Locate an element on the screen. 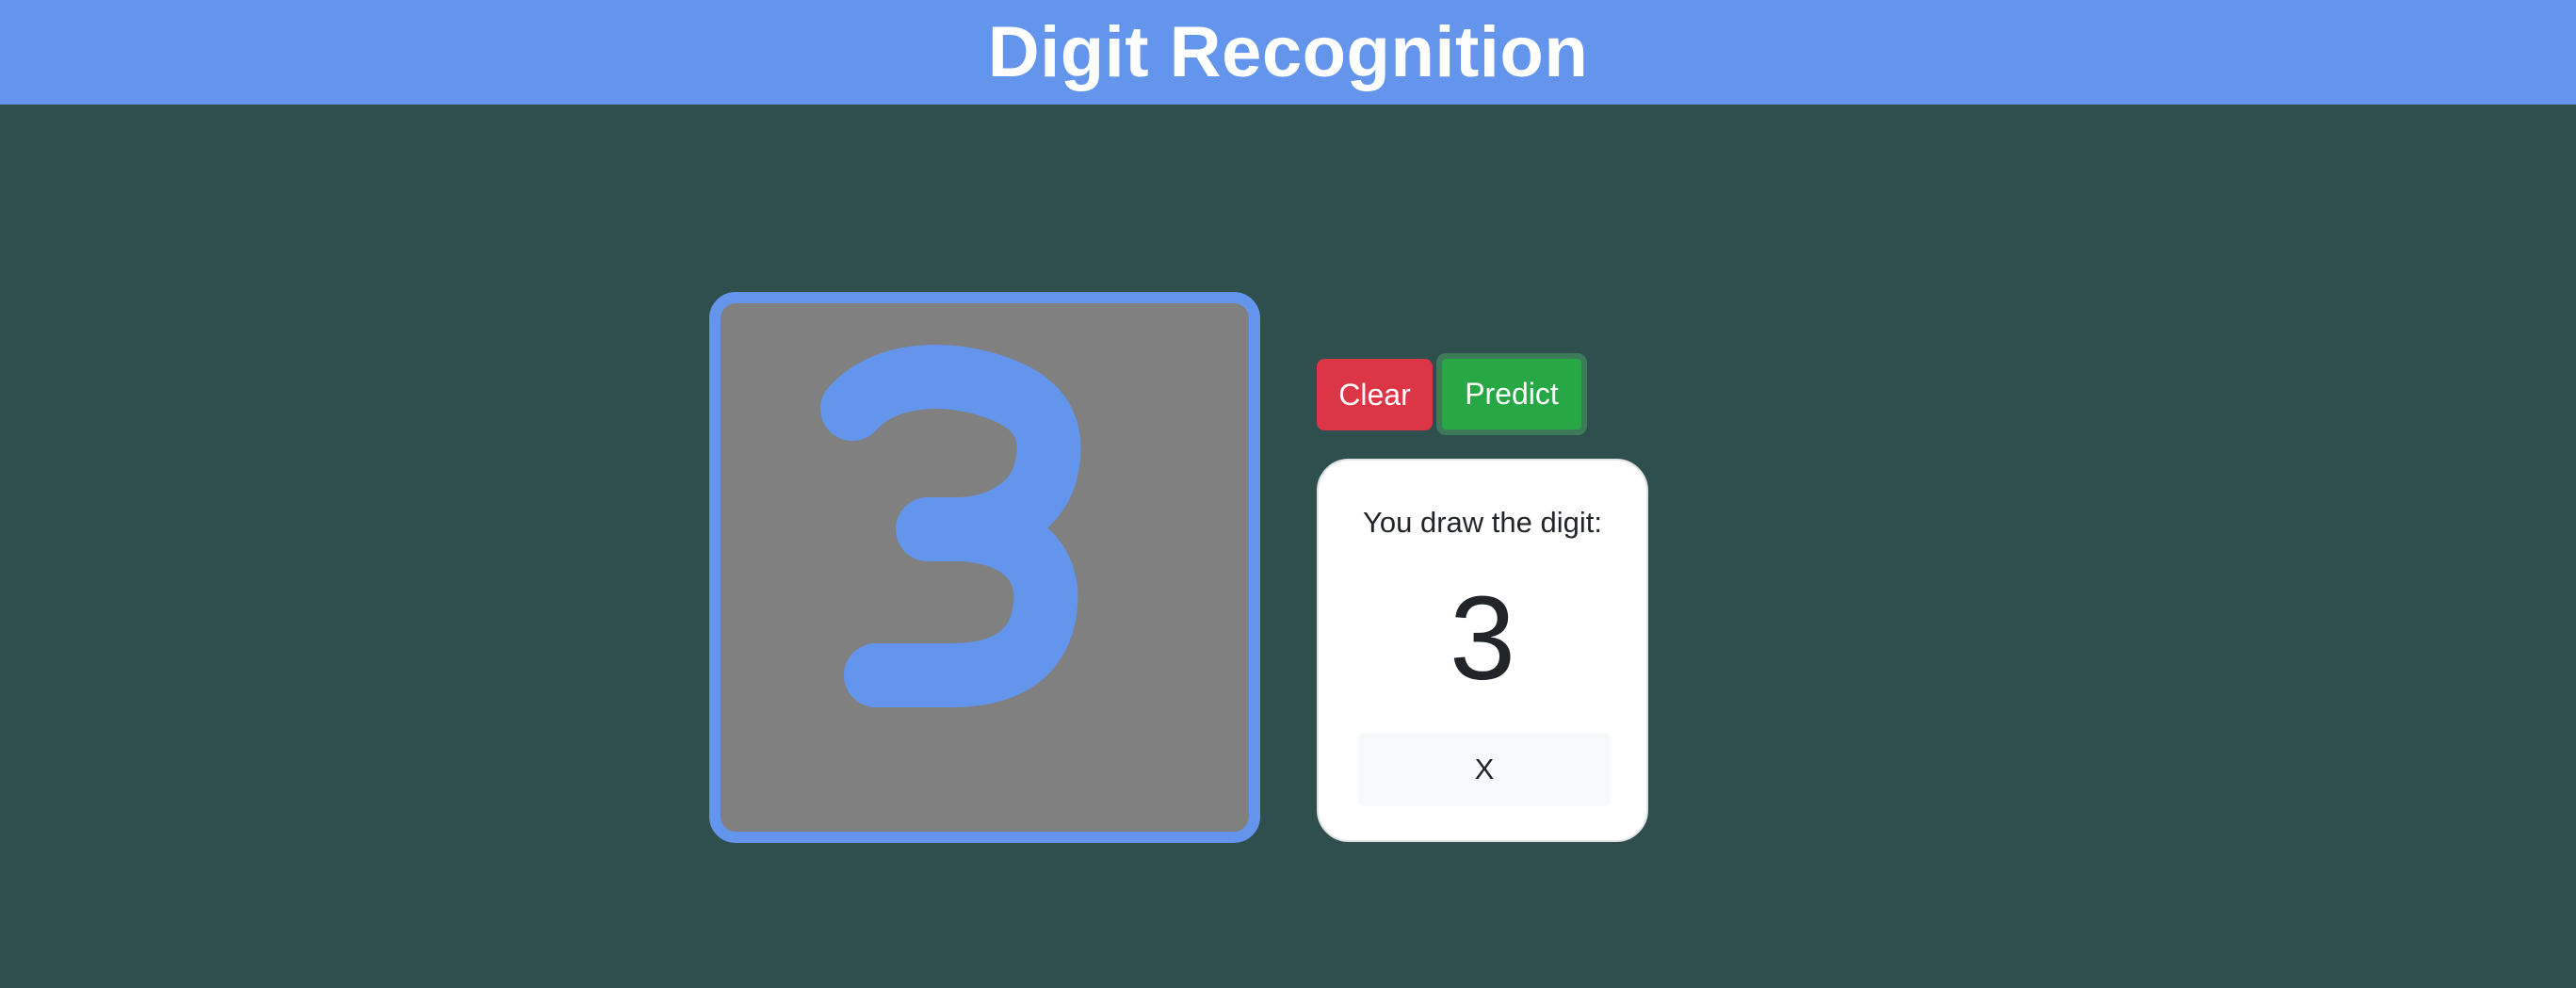 The image size is (2576, 988). predicted-digit: 3 is located at coordinates (1482, 638).